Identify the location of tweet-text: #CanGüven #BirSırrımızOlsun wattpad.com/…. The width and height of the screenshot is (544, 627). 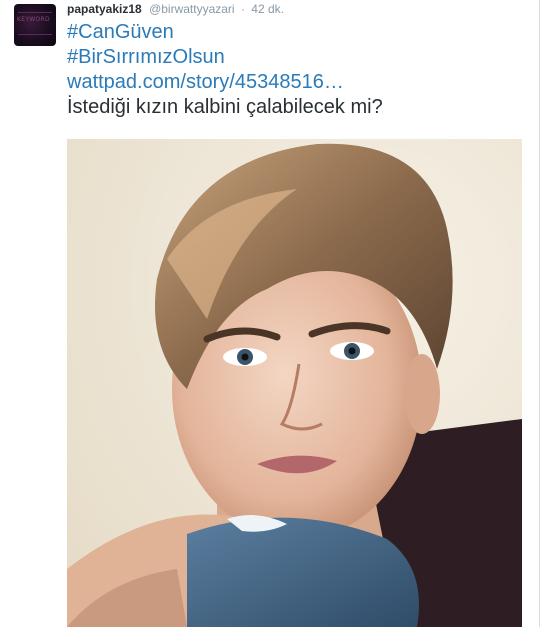
(297, 70).